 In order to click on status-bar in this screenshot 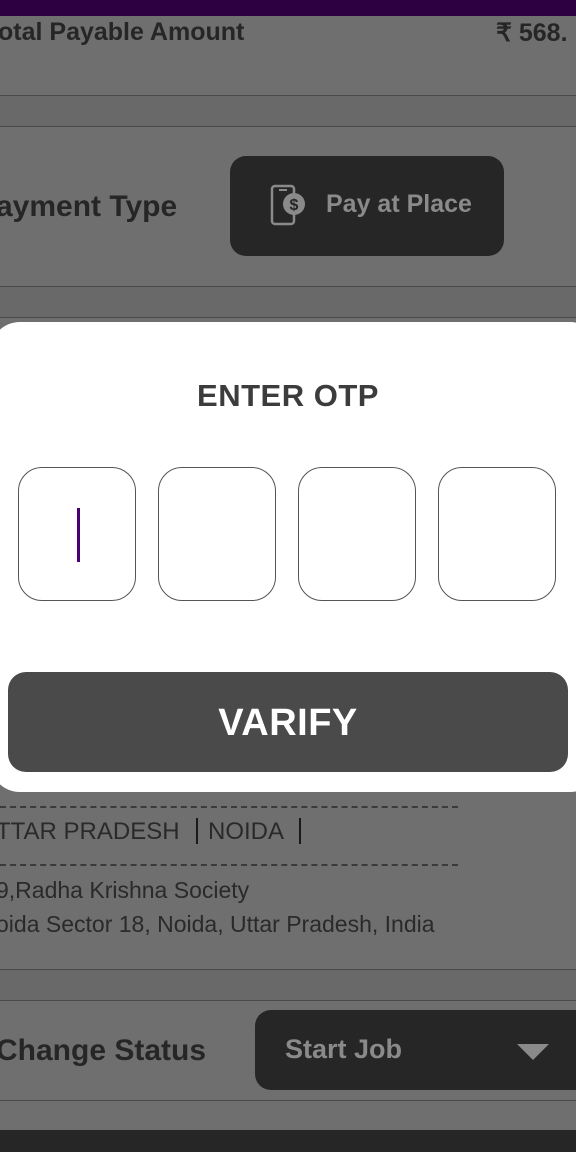, I will do `click(288, 8)`.